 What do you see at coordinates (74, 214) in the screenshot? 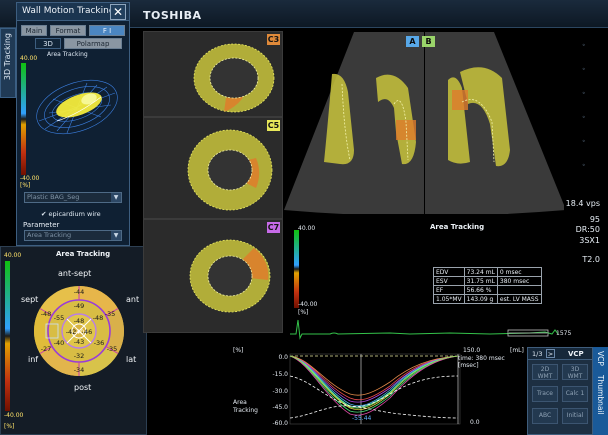
I see `epicardium-label: epicardium wire` at bounding box center [74, 214].